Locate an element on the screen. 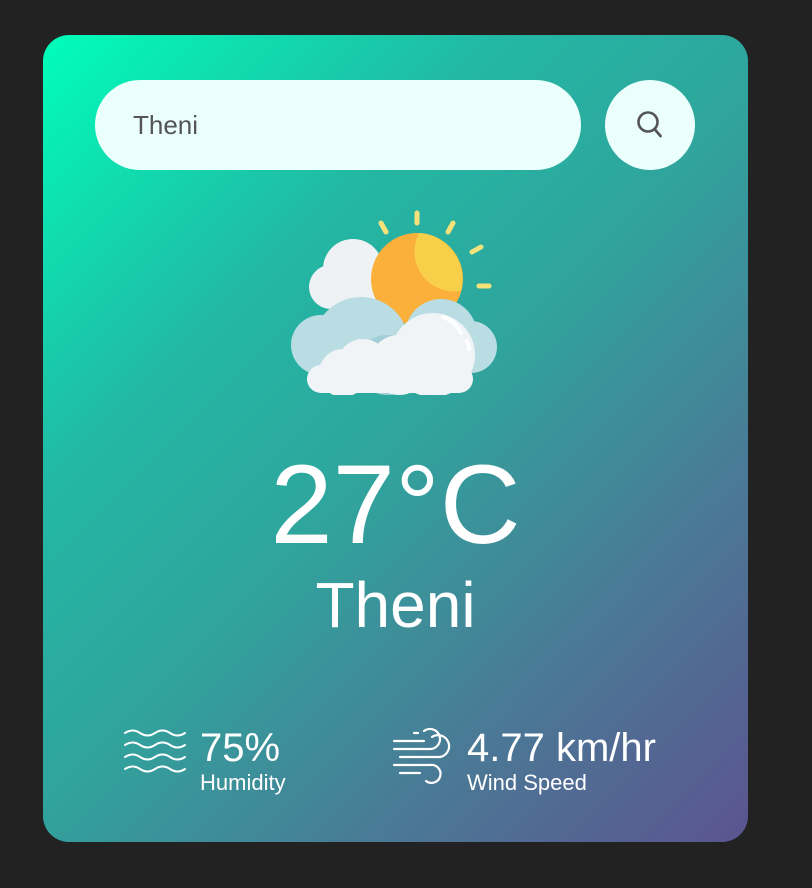 The height and width of the screenshot is (888, 812). search-icon is located at coordinates (650, 125).